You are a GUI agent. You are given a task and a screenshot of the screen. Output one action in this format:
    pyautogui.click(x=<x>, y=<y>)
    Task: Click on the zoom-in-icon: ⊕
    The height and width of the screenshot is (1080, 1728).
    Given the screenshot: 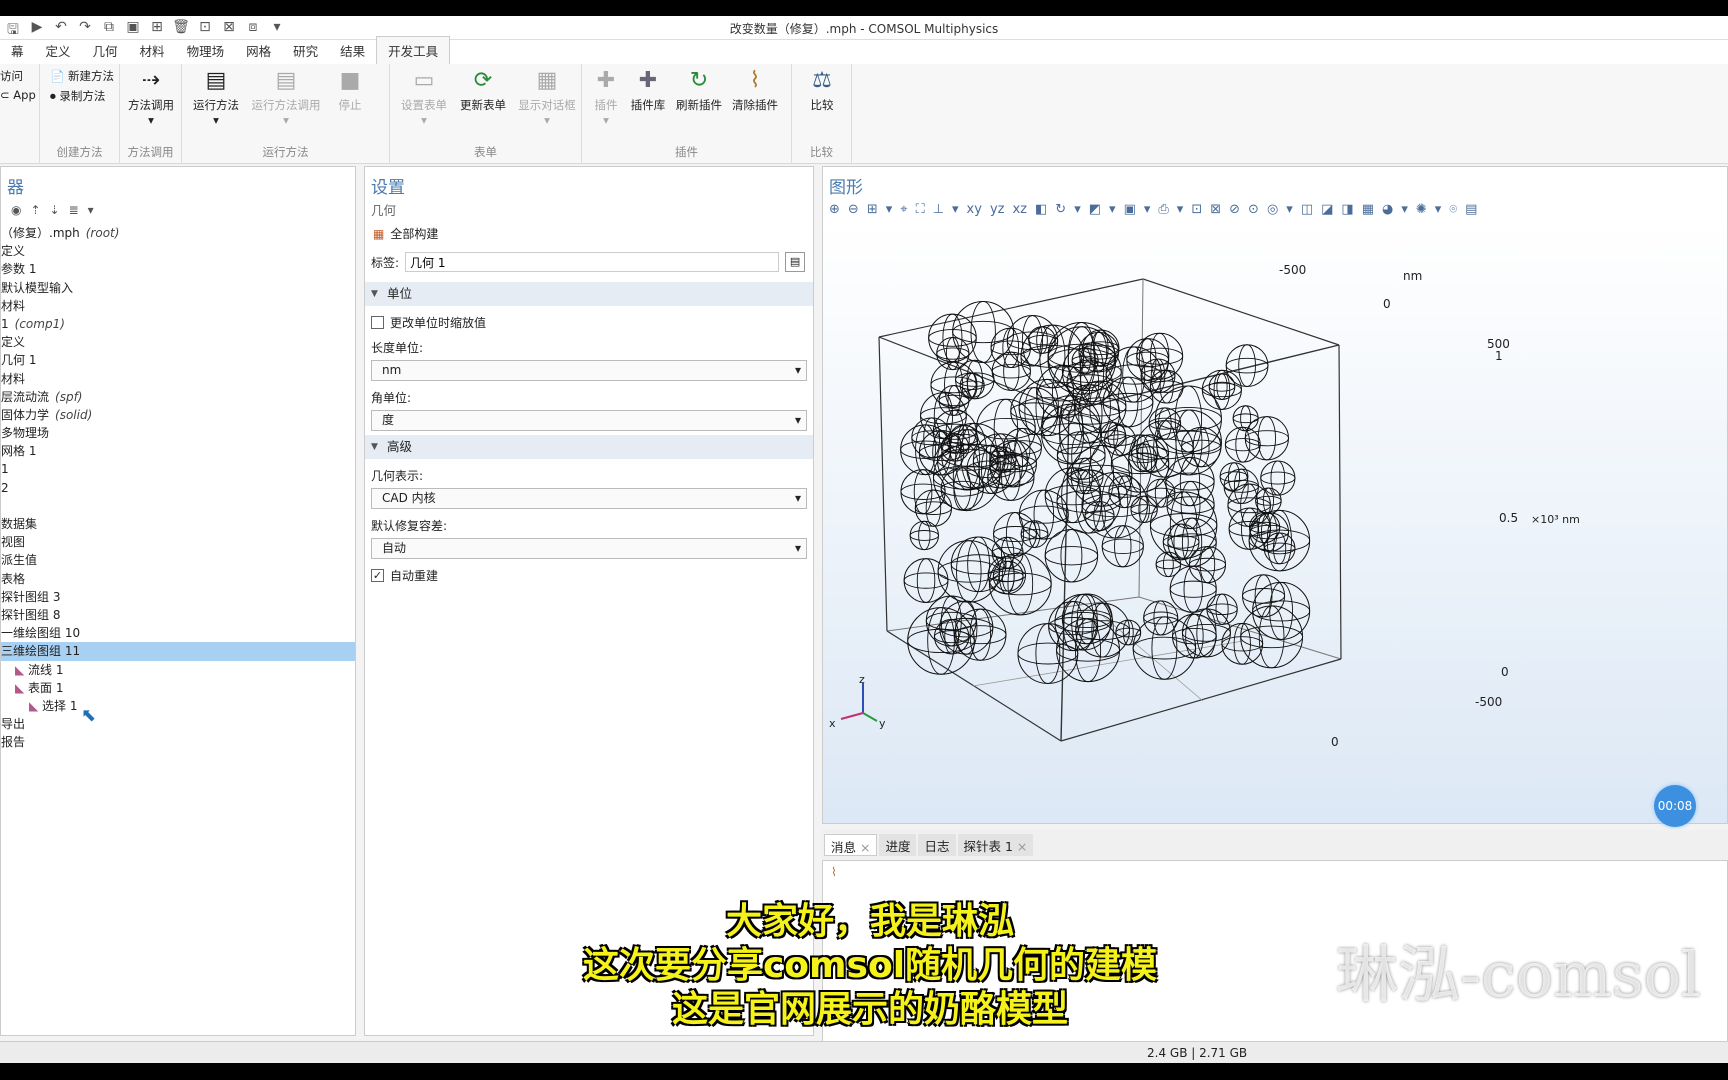 What is the action you would take?
    pyautogui.click(x=834, y=209)
    